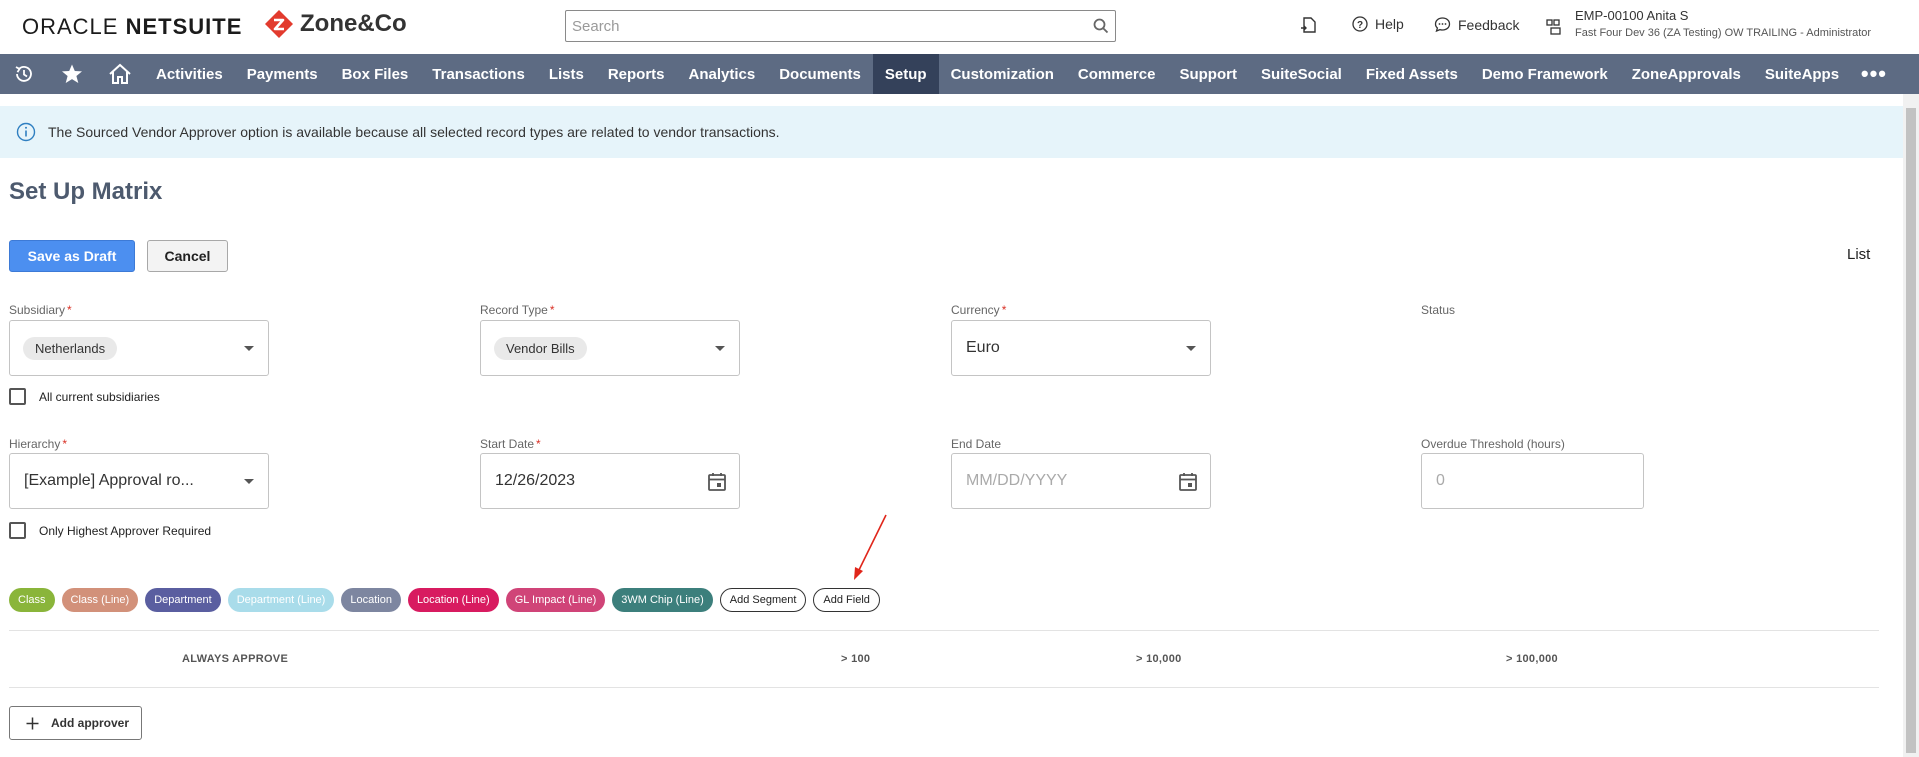 This screenshot has width=1919, height=757. I want to click on role-icon, so click(1553, 27).